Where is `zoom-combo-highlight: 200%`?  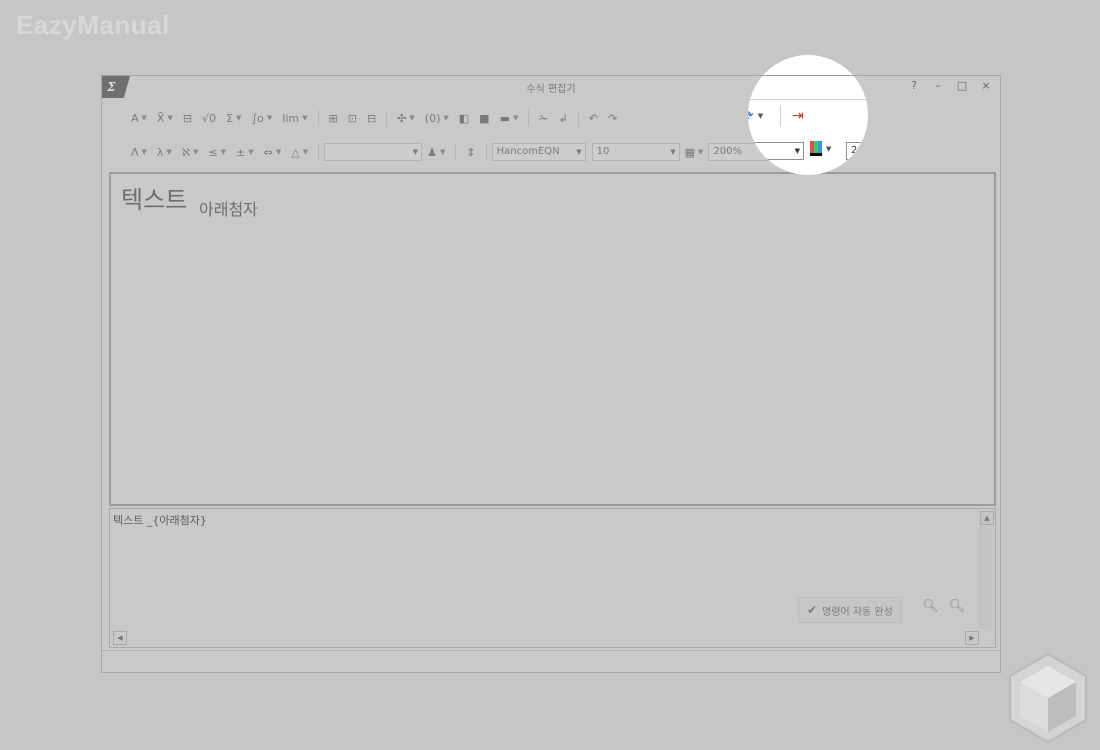 zoom-combo-highlight: 200% is located at coordinates (857, 151).